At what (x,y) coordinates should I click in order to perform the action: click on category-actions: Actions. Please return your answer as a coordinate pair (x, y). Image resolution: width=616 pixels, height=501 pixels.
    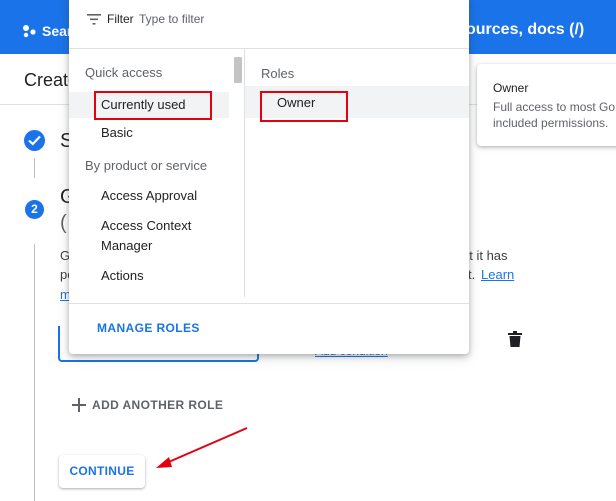
    Looking at the image, I should click on (149, 276).